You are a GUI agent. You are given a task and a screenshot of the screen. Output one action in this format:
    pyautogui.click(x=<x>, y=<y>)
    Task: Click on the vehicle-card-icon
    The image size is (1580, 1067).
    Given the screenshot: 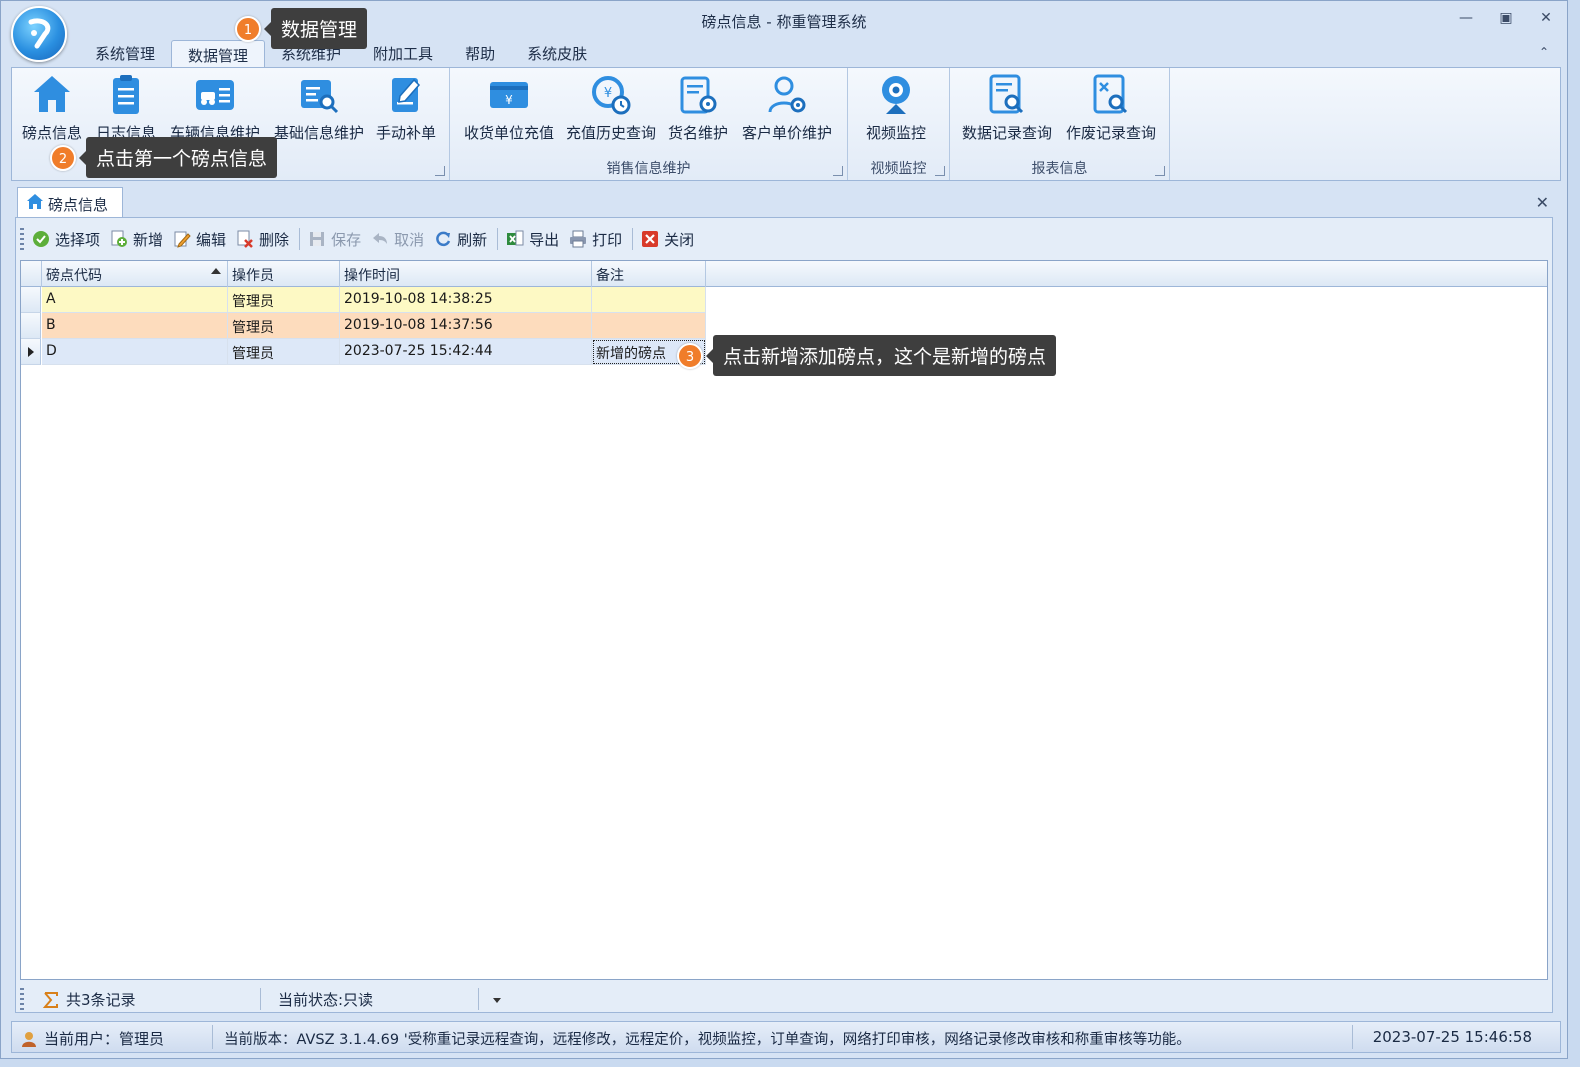 What is the action you would take?
    pyautogui.click(x=215, y=95)
    